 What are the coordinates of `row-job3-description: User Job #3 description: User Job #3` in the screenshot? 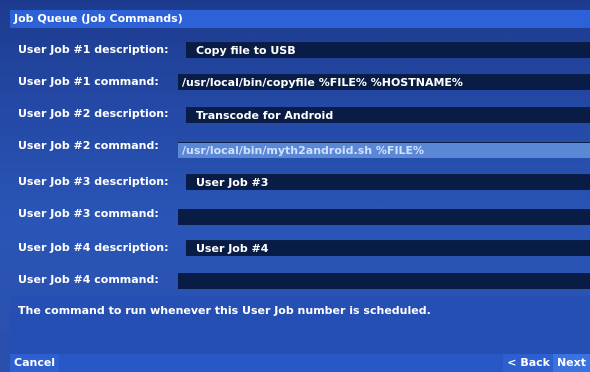 It's located at (300, 182).